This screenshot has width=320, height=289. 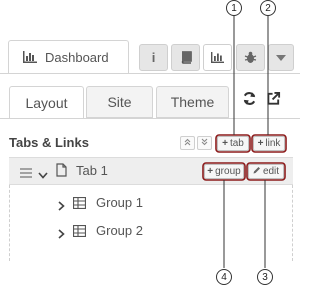 What do you see at coordinates (269, 143) in the screenshot?
I see `highlight-add-link` at bounding box center [269, 143].